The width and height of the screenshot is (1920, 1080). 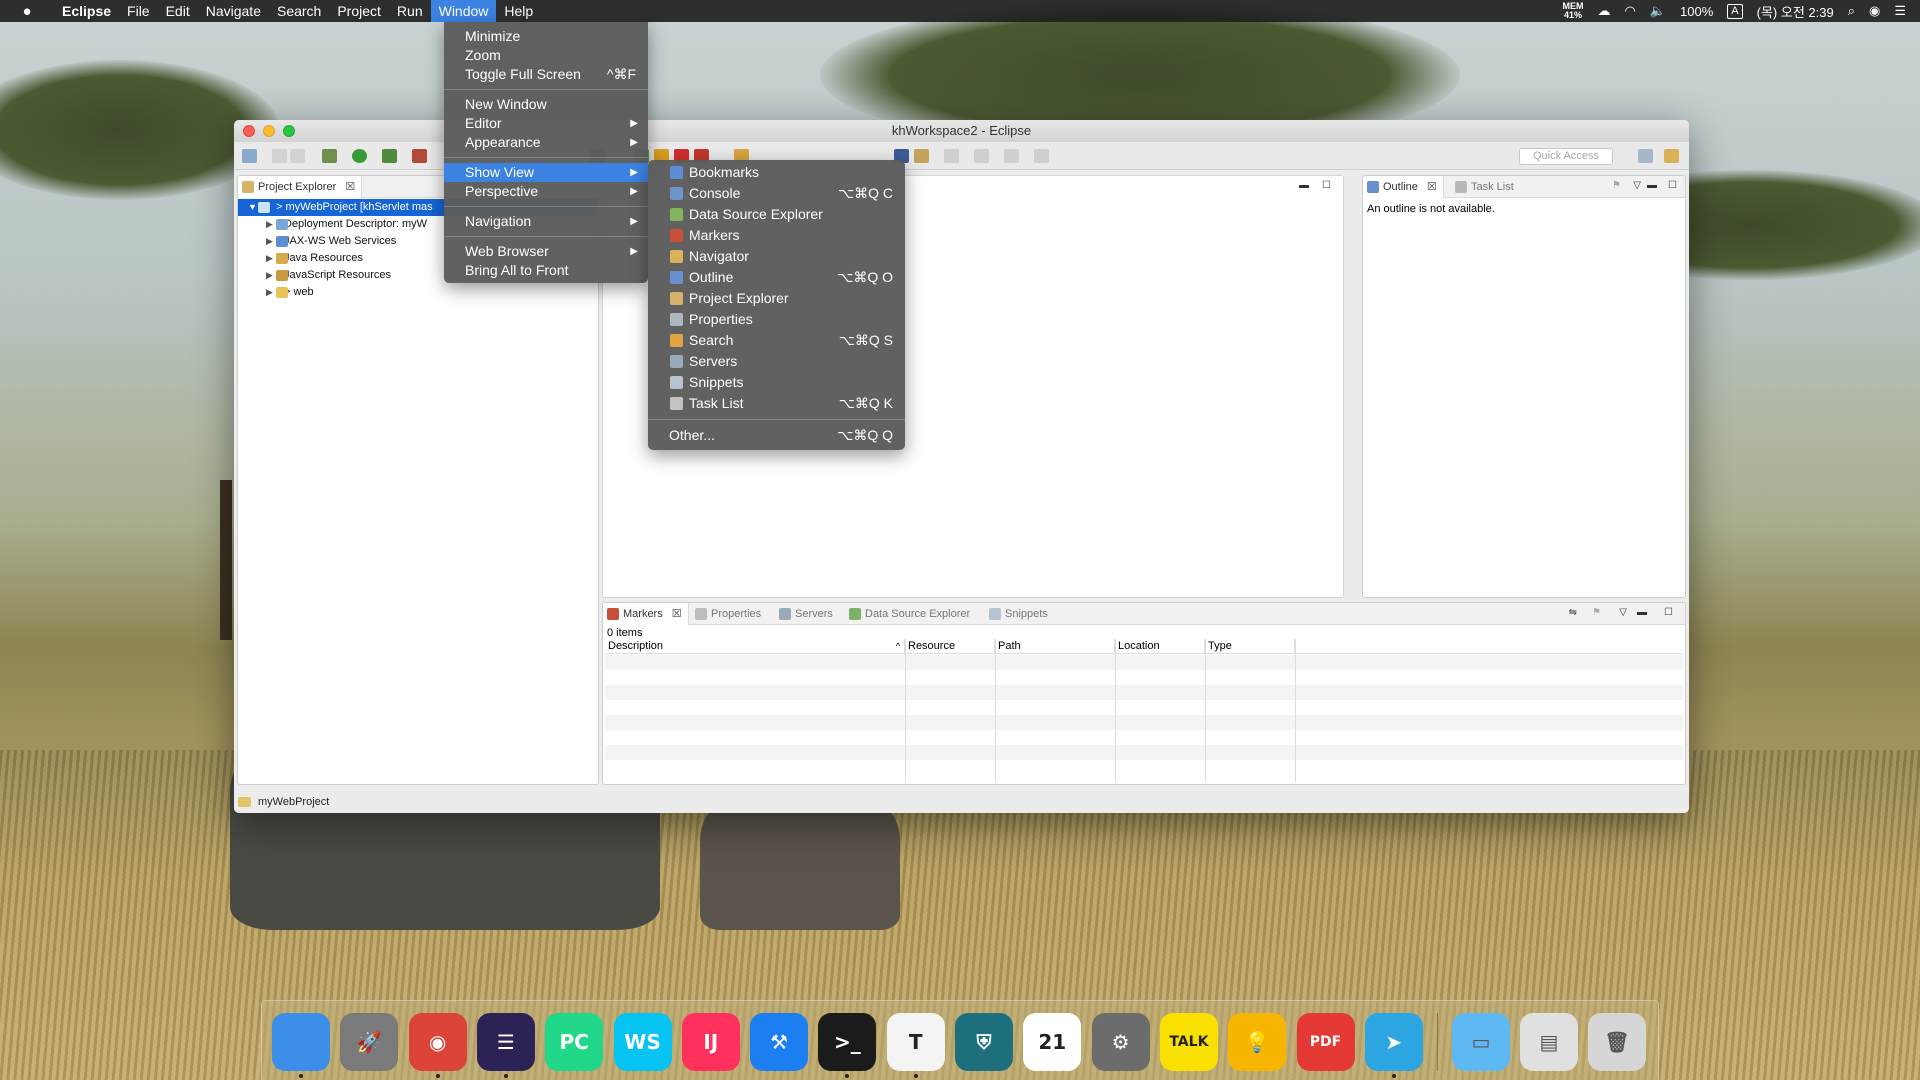 I want to click on view-item-servers: Servers, so click(x=776, y=361).